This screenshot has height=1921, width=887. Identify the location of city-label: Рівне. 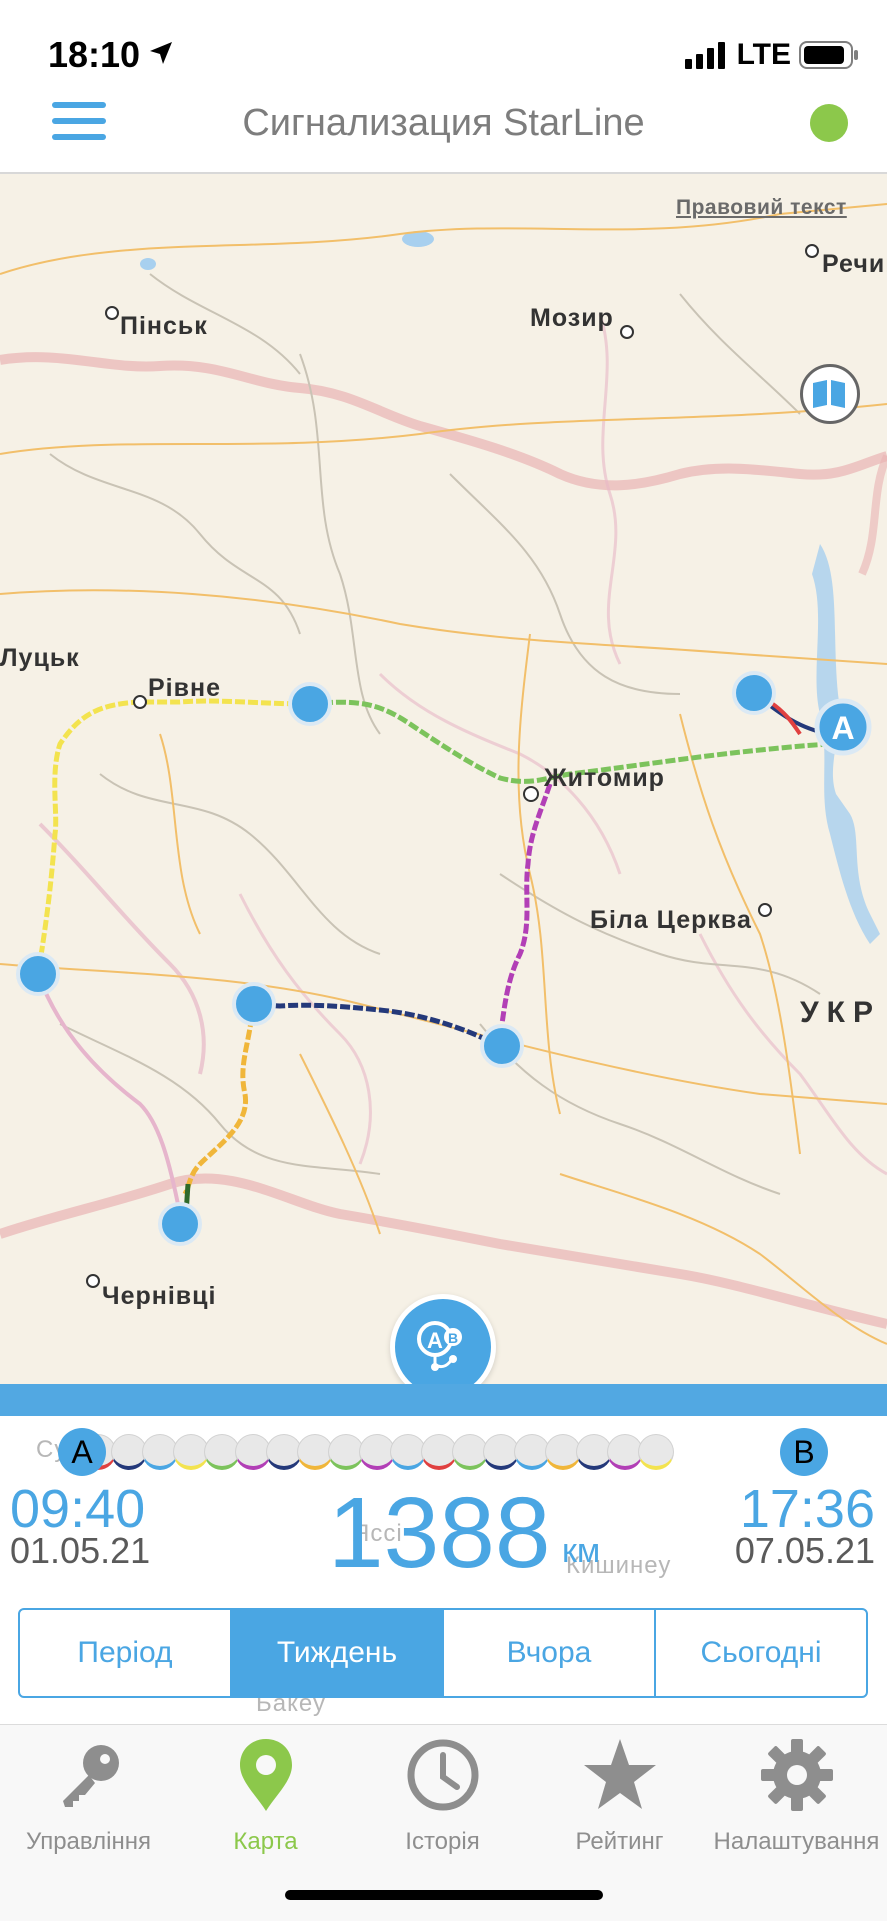
(184, 688).